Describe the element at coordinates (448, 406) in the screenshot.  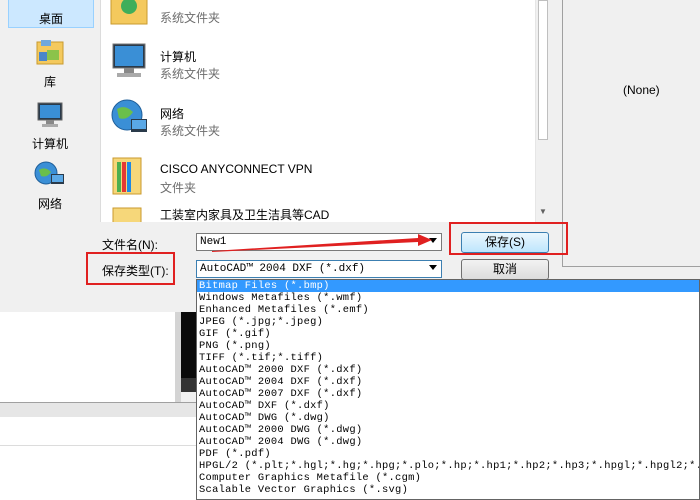
I see `dropdown-option: AutoCAD™ DXF (*.dxf)` at that location.